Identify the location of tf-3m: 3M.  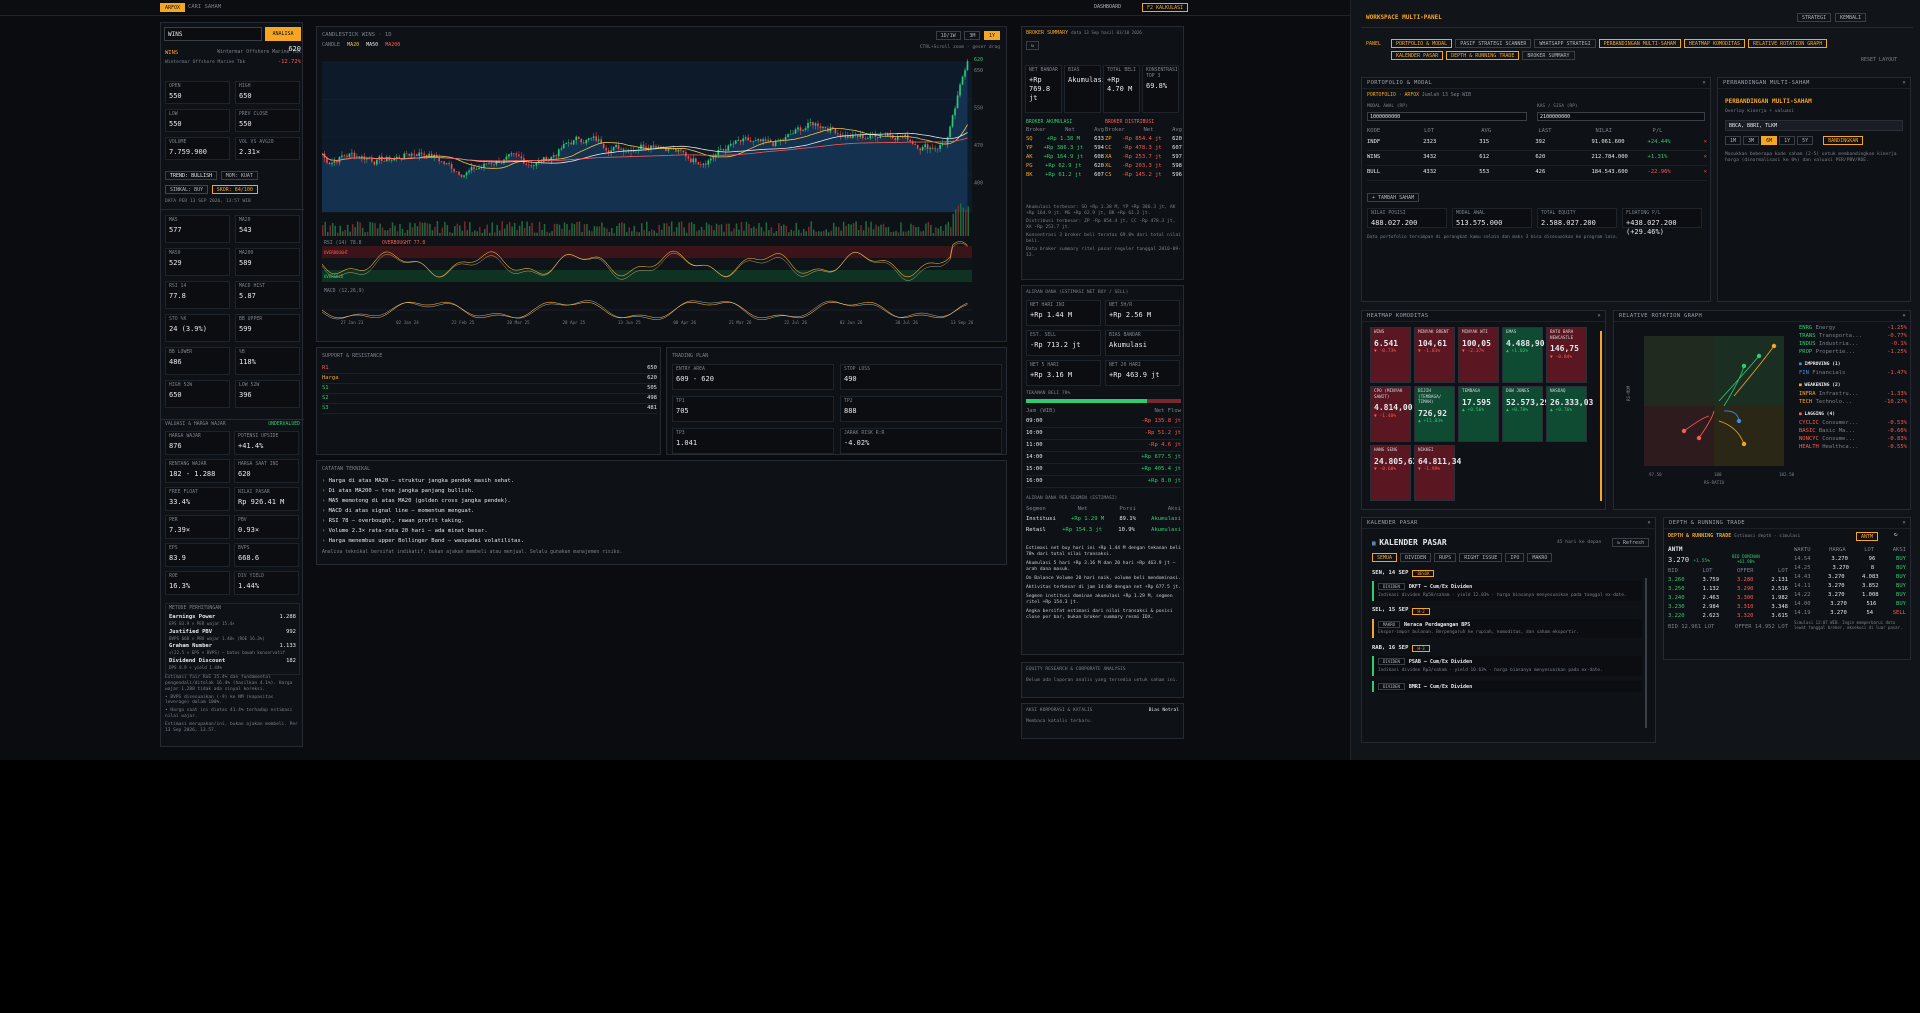
(972, 35).